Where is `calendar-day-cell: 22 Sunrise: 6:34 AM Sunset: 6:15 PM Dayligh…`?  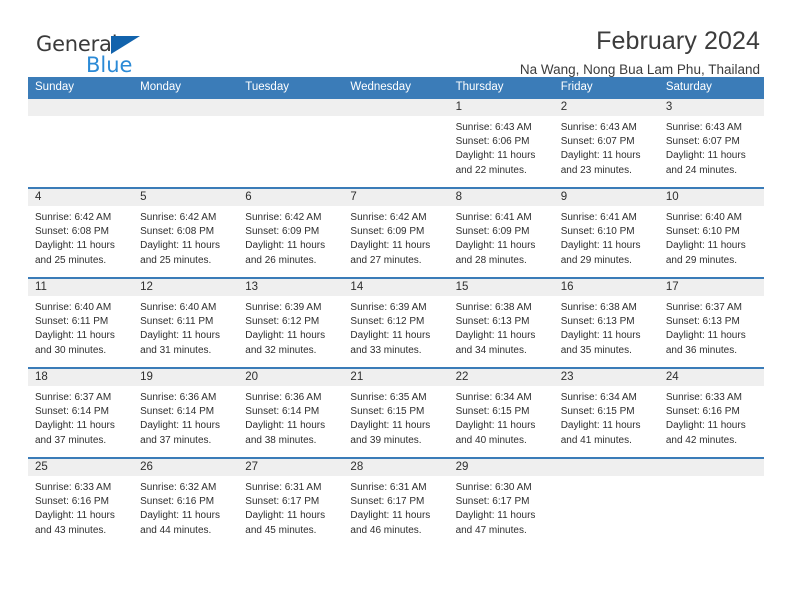 calendar-day-cell: 22 Sunrise: 6:34 AM Sunset: 6:15 PM Dayligh… is located at coordinates (501, 412).